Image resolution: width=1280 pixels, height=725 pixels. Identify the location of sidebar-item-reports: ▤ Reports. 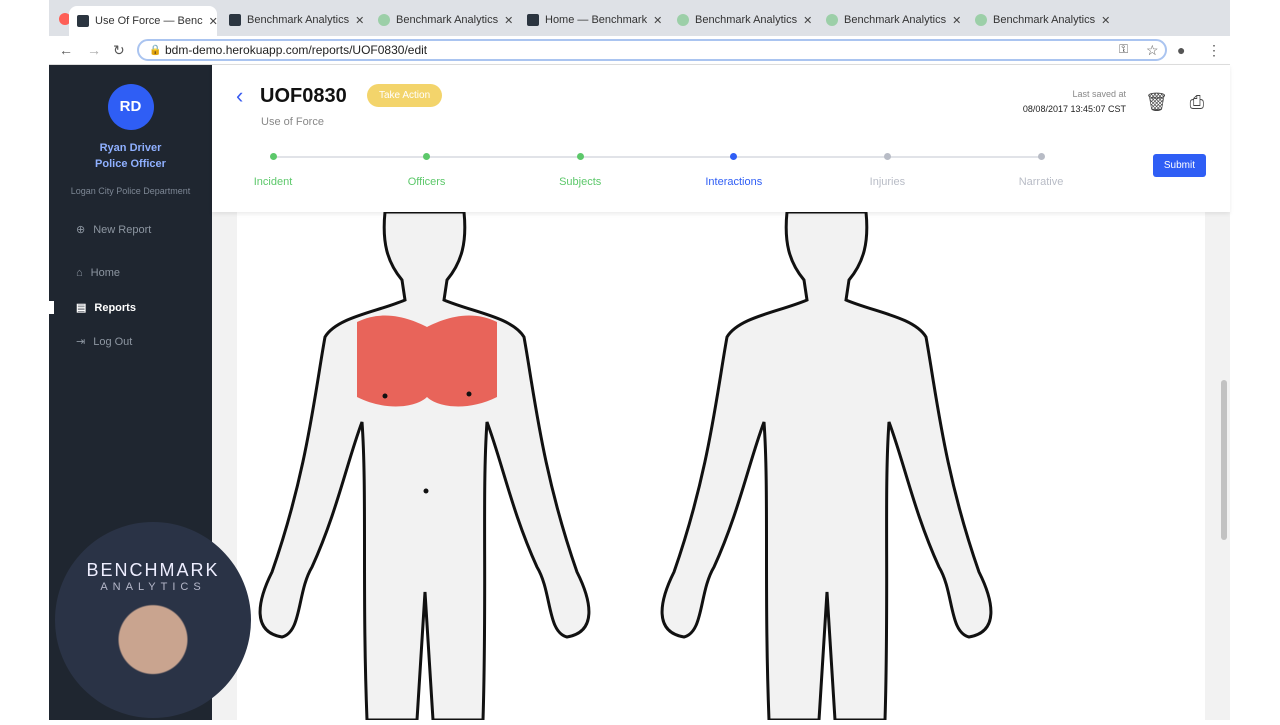
(130, 307).